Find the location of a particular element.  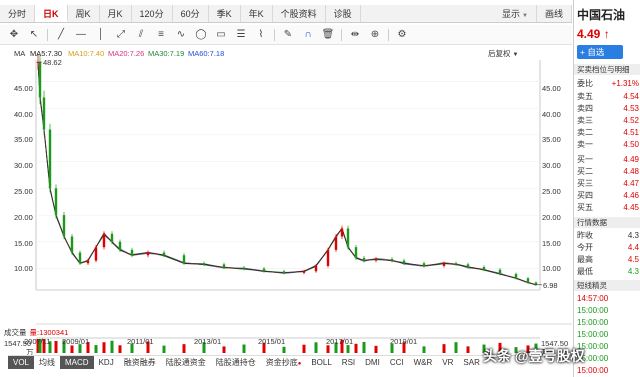

ray-icon: ⤢ is located at coordinates (121, 35).